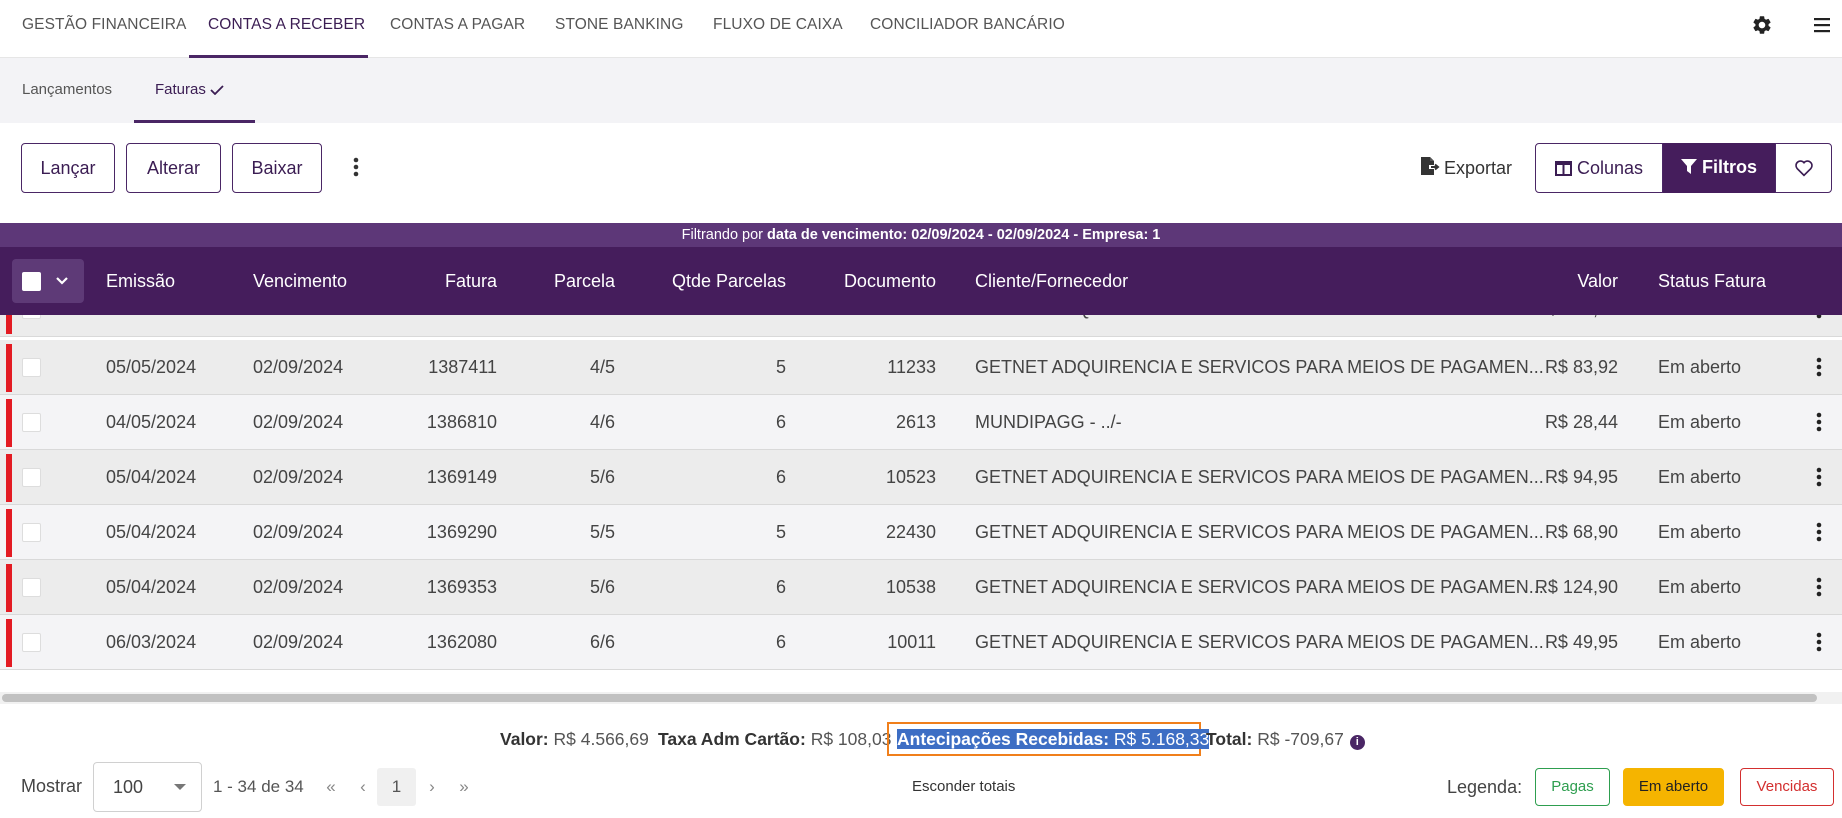  I want to click on cell-valor: R$ 94,95, so click(1581, 477).